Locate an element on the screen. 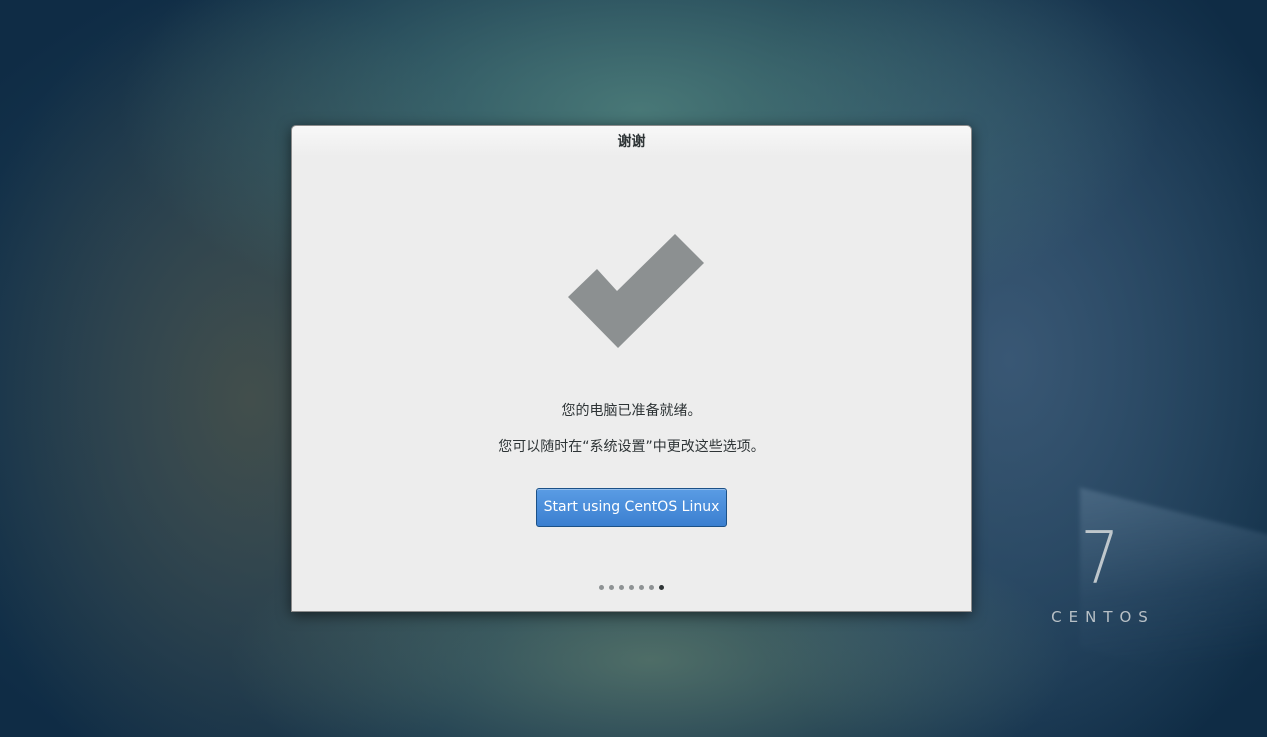 Image resolution: width=1267 pixels, height=737 pixels. settings-hint-message: 您可以随时在“系统设置”中更改这些选项。 is located at coordinates (631, 447).